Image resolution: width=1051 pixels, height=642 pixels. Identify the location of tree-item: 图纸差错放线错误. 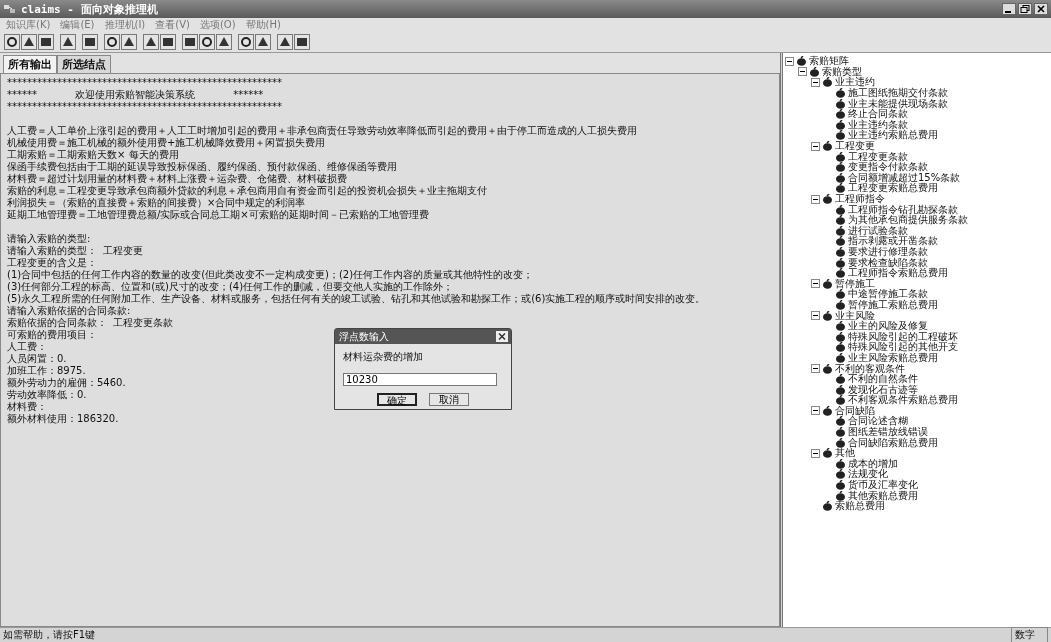
(888, 432).